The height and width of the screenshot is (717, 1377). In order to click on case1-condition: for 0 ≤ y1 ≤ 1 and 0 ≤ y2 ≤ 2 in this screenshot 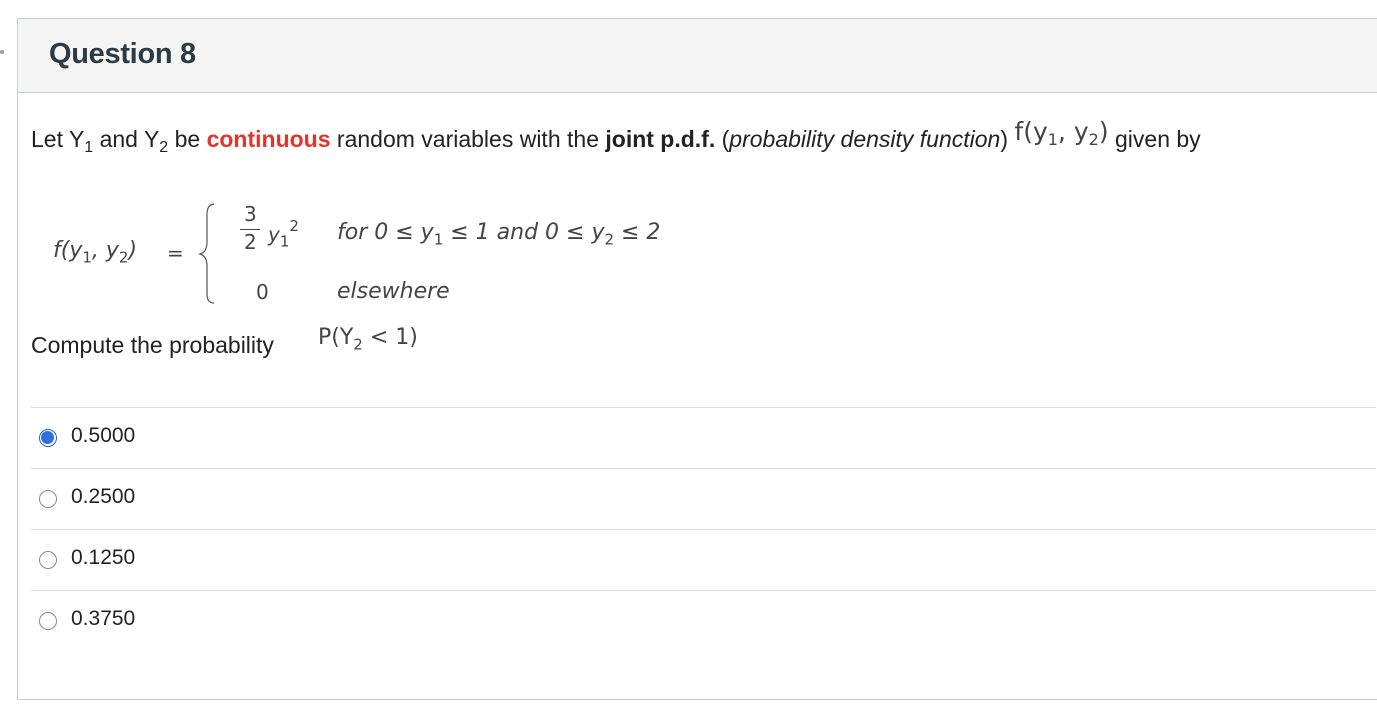, I will do `click(498, 234)`.